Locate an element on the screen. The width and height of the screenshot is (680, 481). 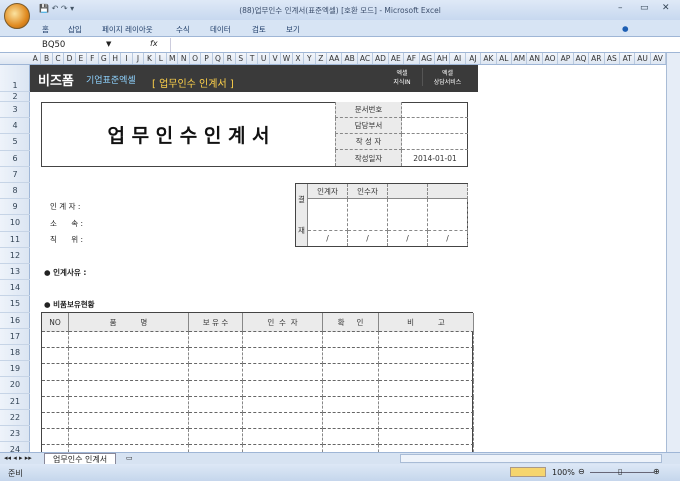
column-header-aq: AQ is located at coordinates (582, 58).